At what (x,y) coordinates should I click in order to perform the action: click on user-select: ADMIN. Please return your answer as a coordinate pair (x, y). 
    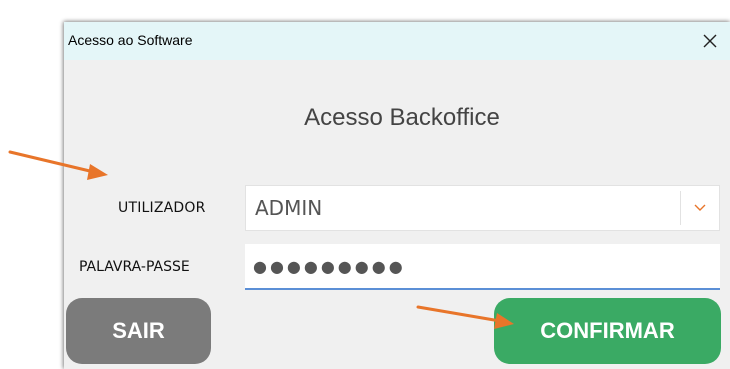
    Looking at the image, I should click on (482, 208).